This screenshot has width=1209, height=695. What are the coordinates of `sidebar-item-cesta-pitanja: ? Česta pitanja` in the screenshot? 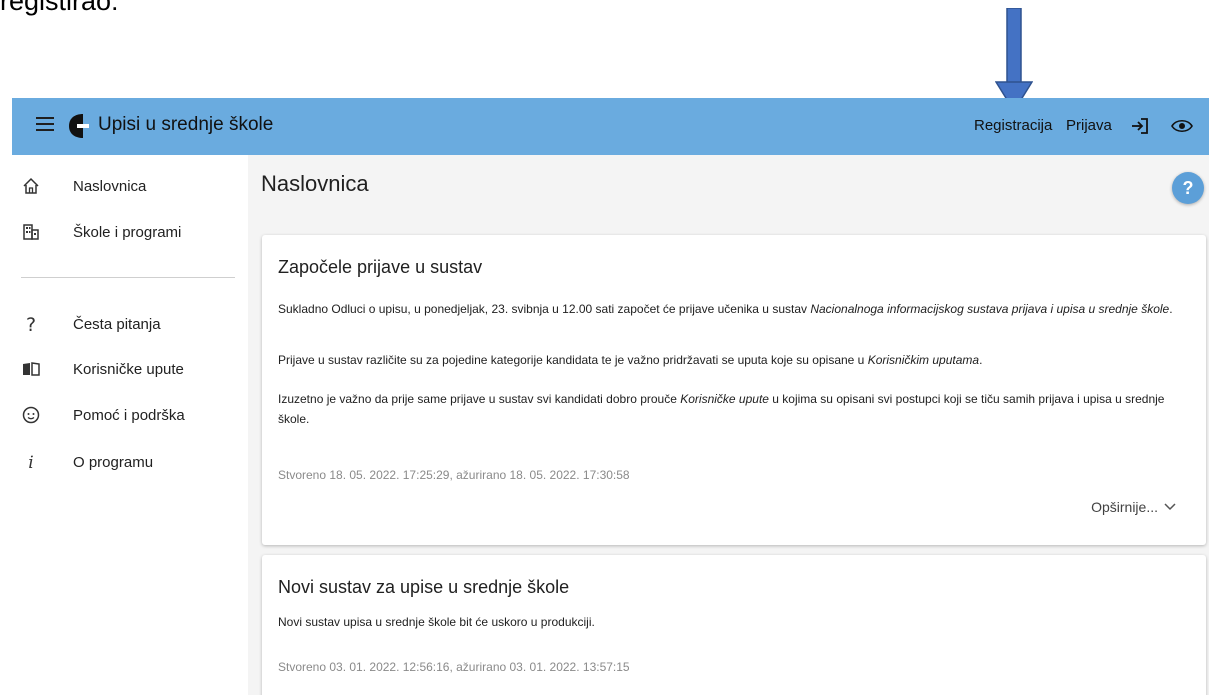 It's located at (124, 324).